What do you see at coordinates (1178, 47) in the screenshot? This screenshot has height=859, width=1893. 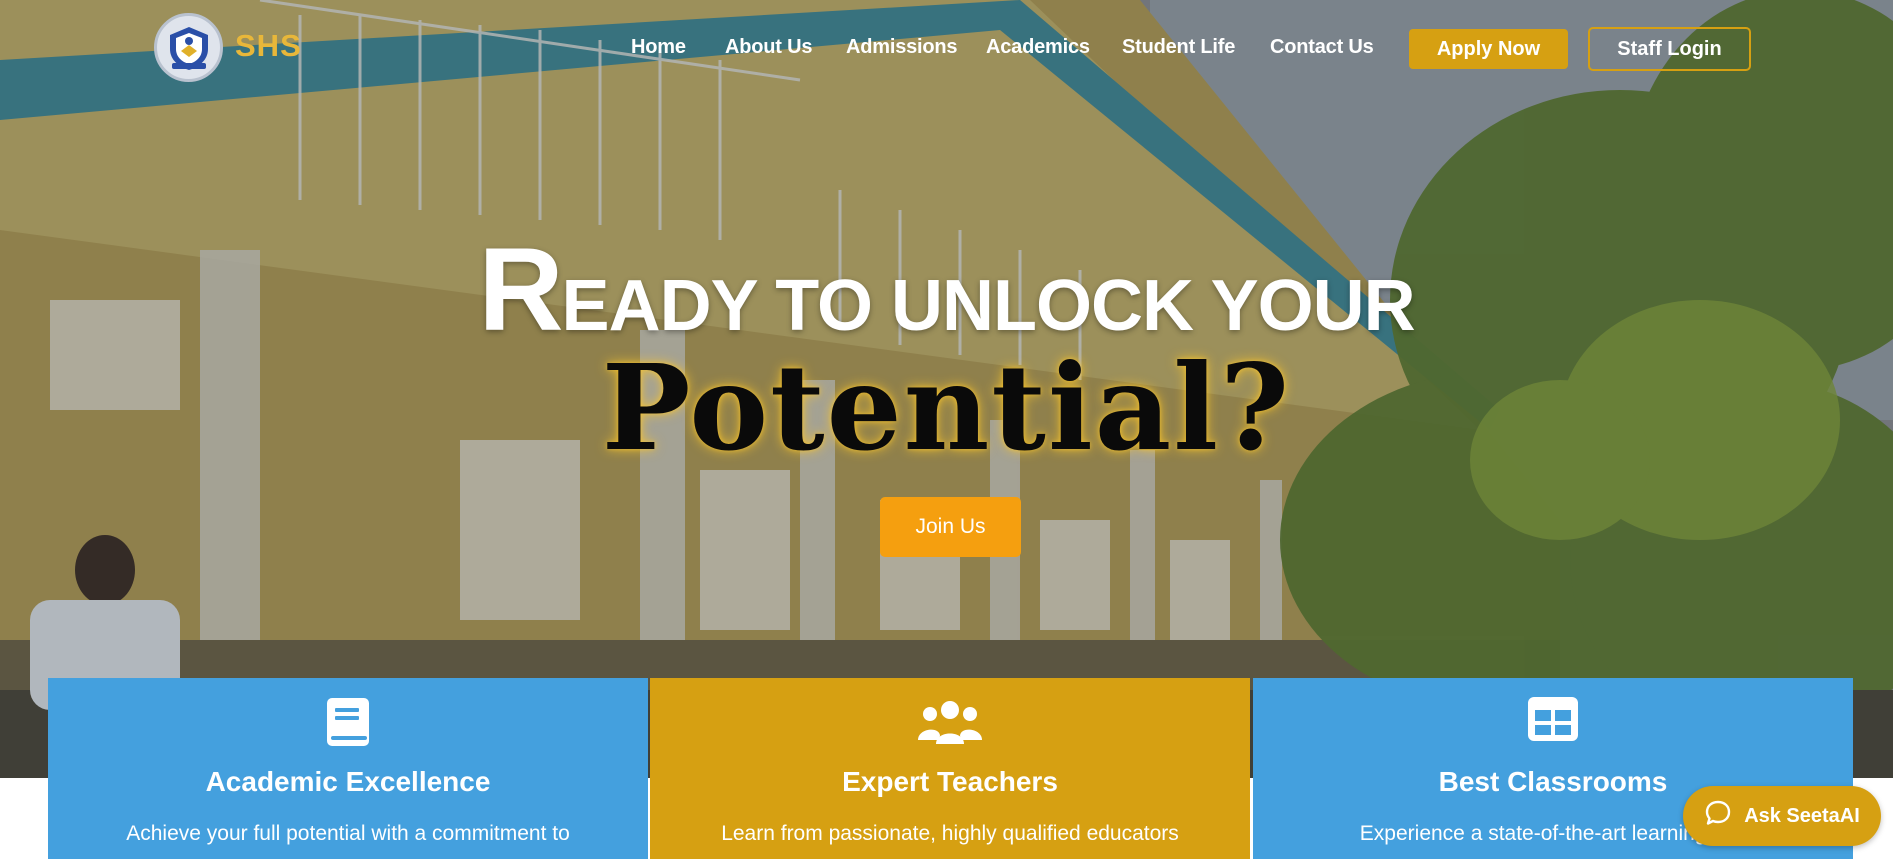 I see `nav-student-life: Student Life` at bounding box center [1178, 47].